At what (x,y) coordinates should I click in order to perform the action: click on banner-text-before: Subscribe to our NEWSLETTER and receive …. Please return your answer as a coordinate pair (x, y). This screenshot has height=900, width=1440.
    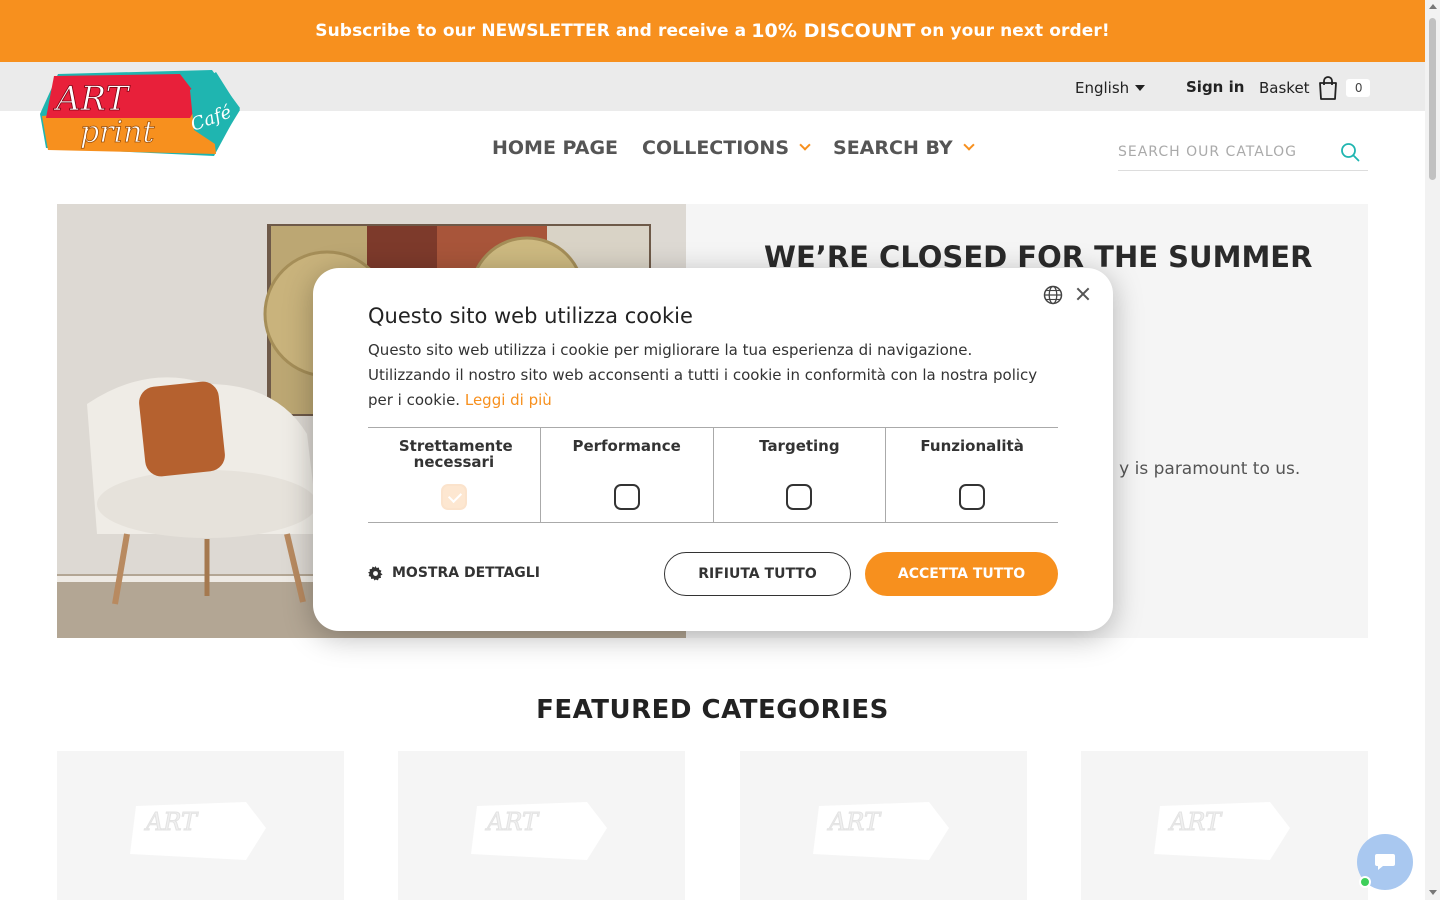
    Looking at the image, I should click on (531, 31).